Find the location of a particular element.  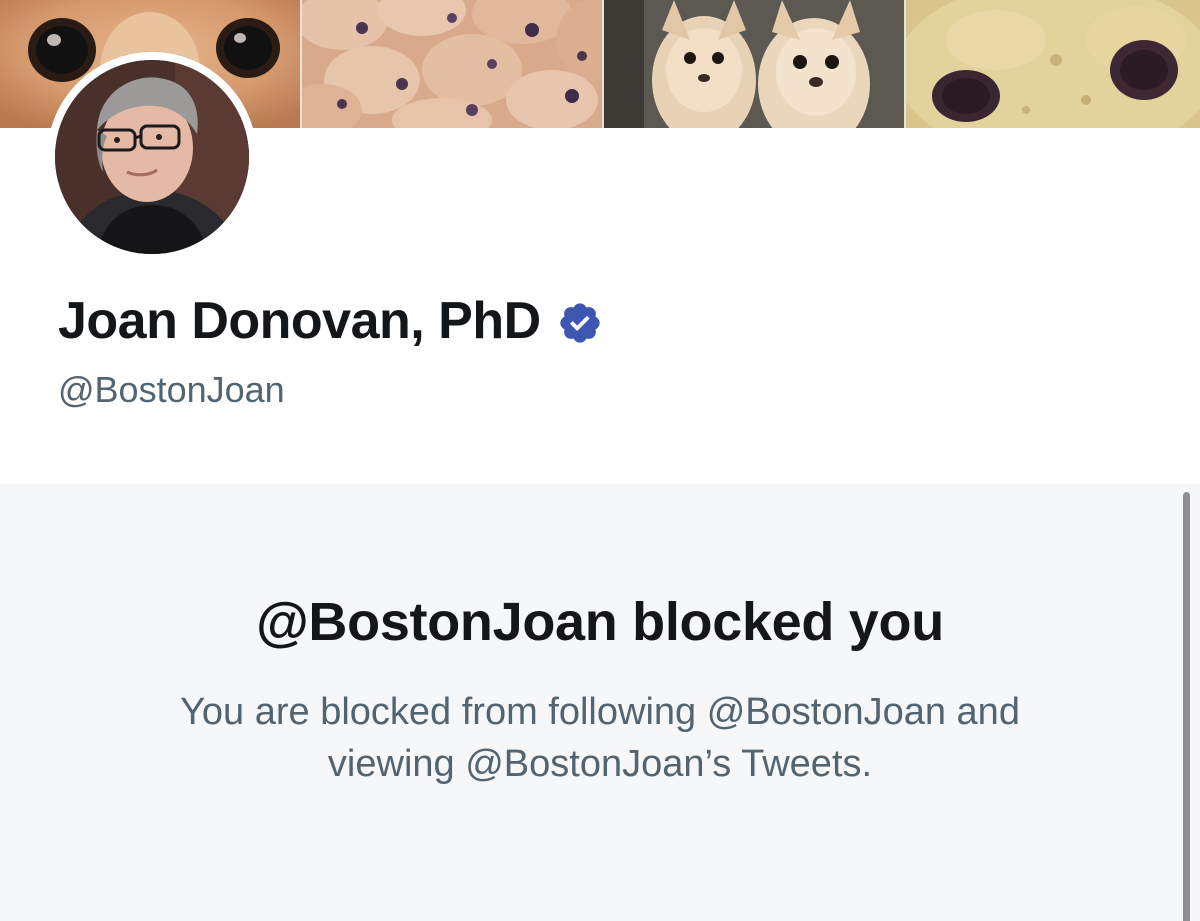

blocked-description-line-2: viewing @BostonJoan’s Tweets. is located at coordinates (600, 764).